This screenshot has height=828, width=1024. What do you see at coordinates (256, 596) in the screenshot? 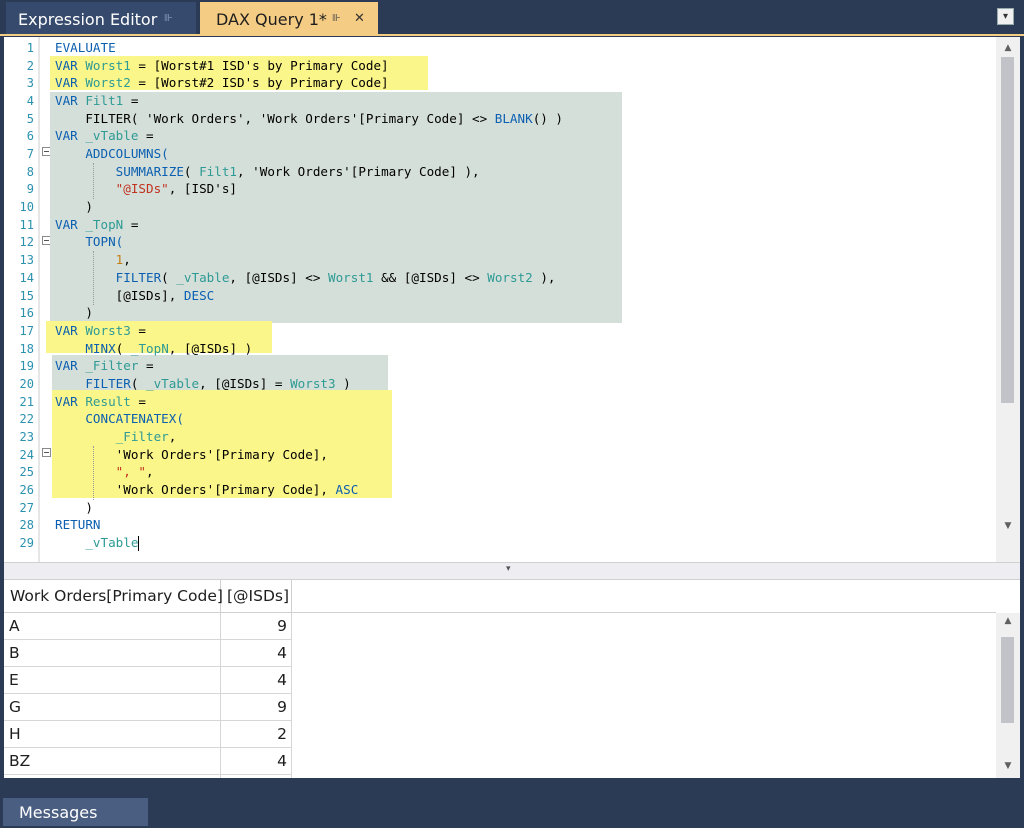
I see `column-header-isds: [@ISDs]` at bounding box center [256, 596].